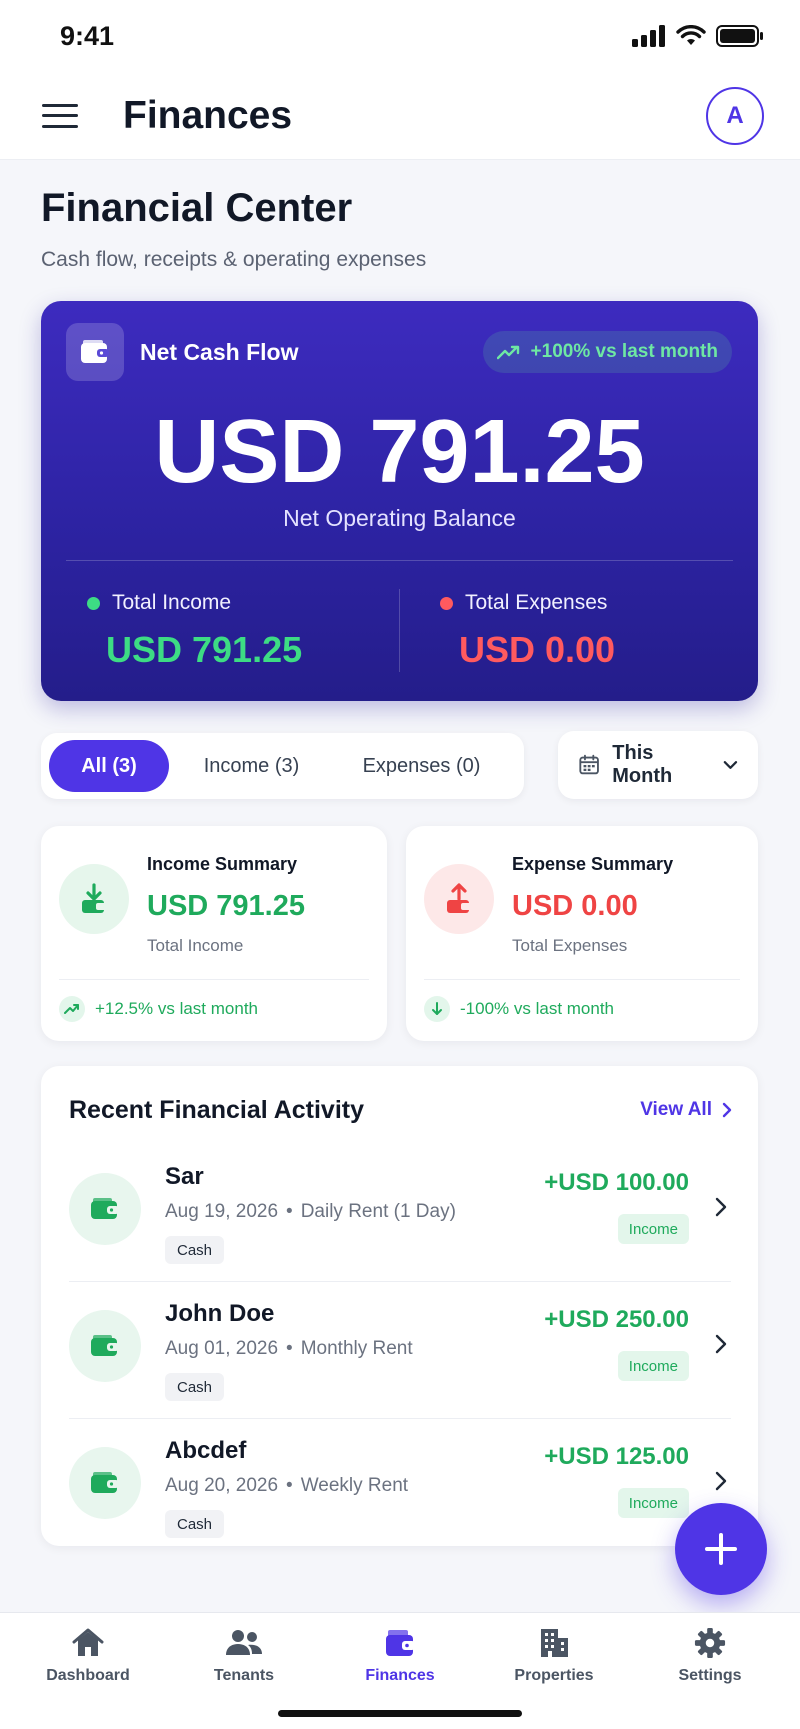 This screenshot has width=800, height=1729. I want to click on expense-trend: -100% vs last month, so click(519, 1009).